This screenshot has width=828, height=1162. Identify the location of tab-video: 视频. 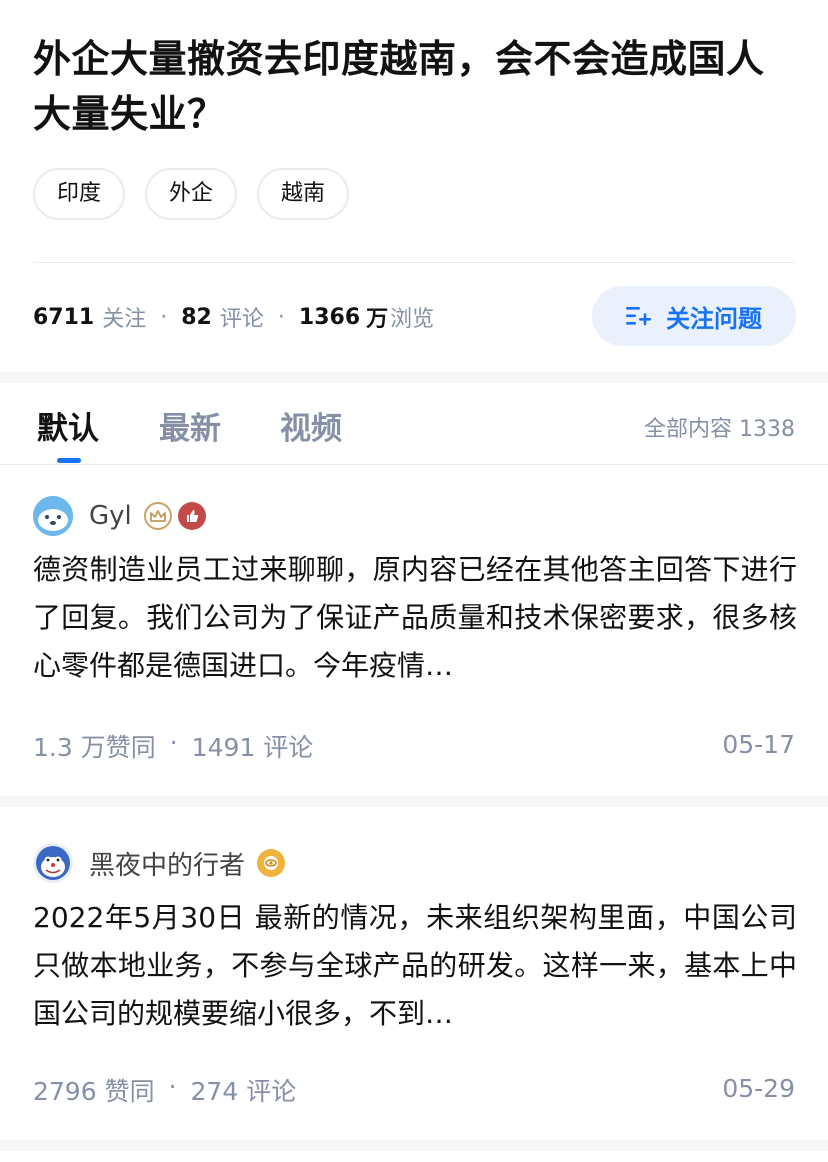
(311, 425).